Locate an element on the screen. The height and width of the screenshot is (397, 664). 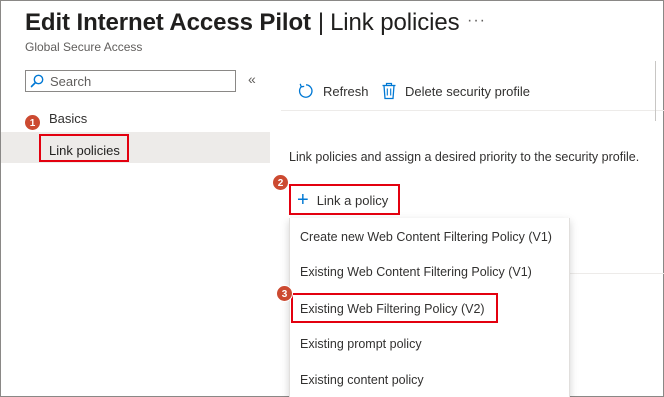
menu-item-existing-content-policy: Existing content policy is located at coordinates (362, 380).